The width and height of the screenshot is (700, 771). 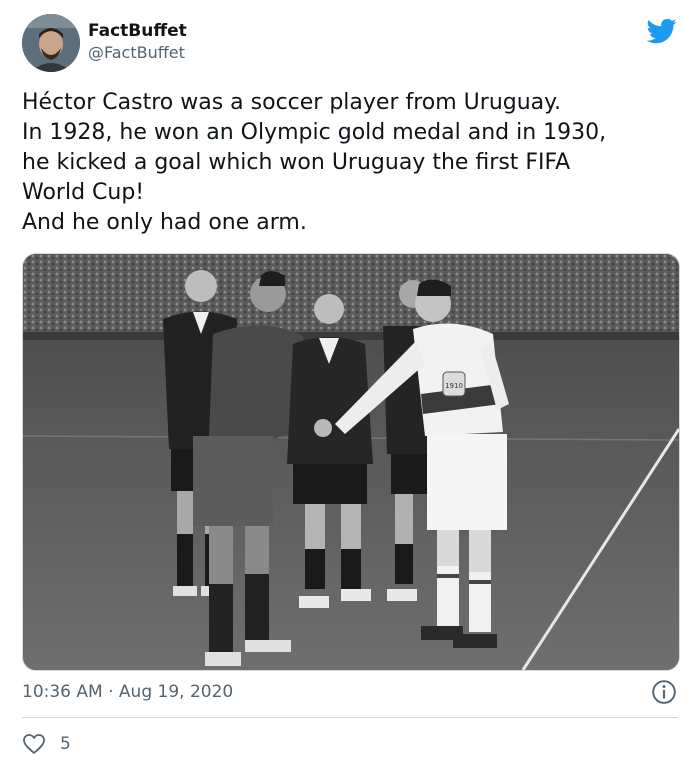 I want to click on tweet-timestamp: 10:36 AM · Aug 19, 2020, so click(x=127, y=692).